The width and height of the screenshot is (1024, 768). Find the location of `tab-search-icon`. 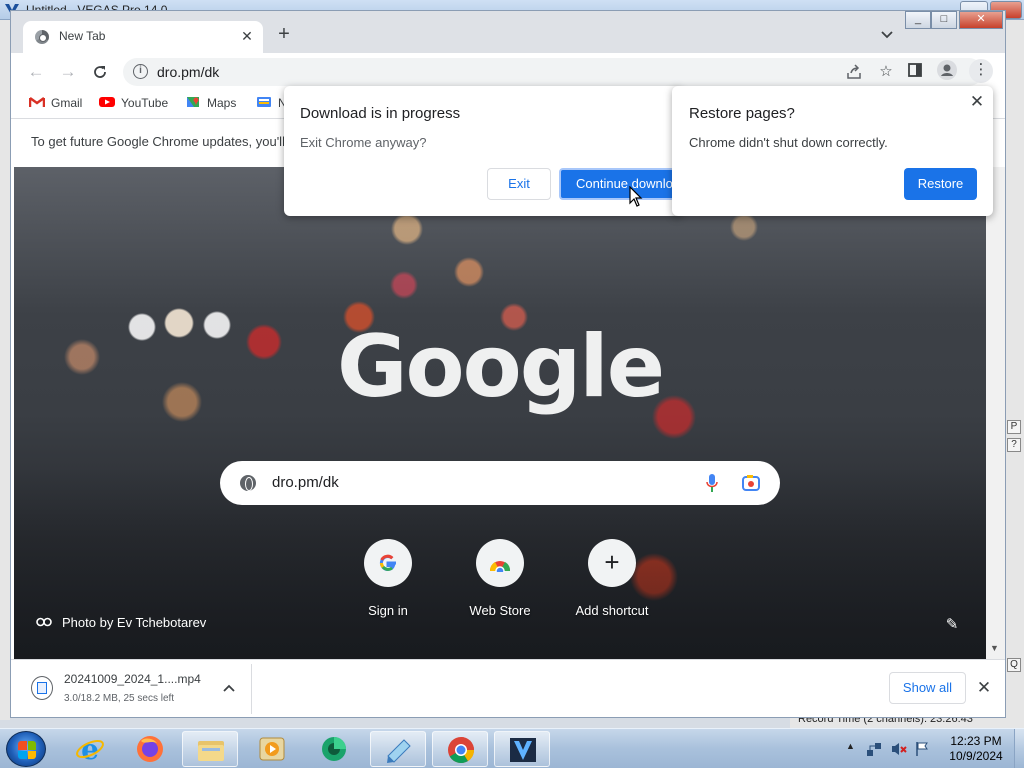

tab-search-icon is located at coordinates (887, 35).